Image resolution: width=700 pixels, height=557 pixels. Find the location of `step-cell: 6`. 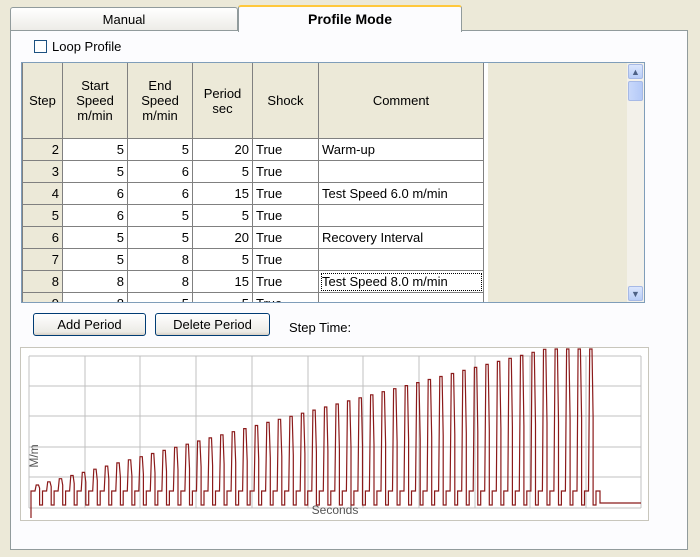

step-cell: 6 is located at coordinates (42, 237).